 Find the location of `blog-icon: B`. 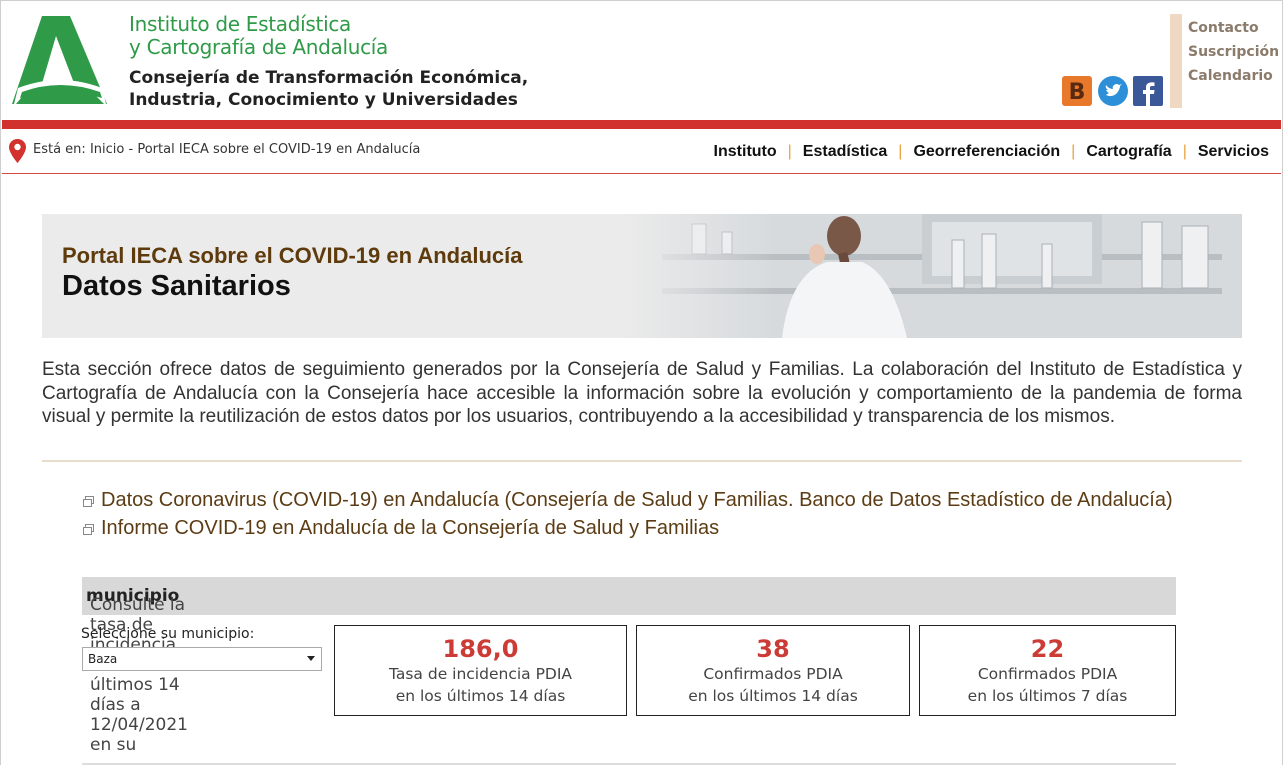

blog-icon: B is located at coordinates (1077, 91).